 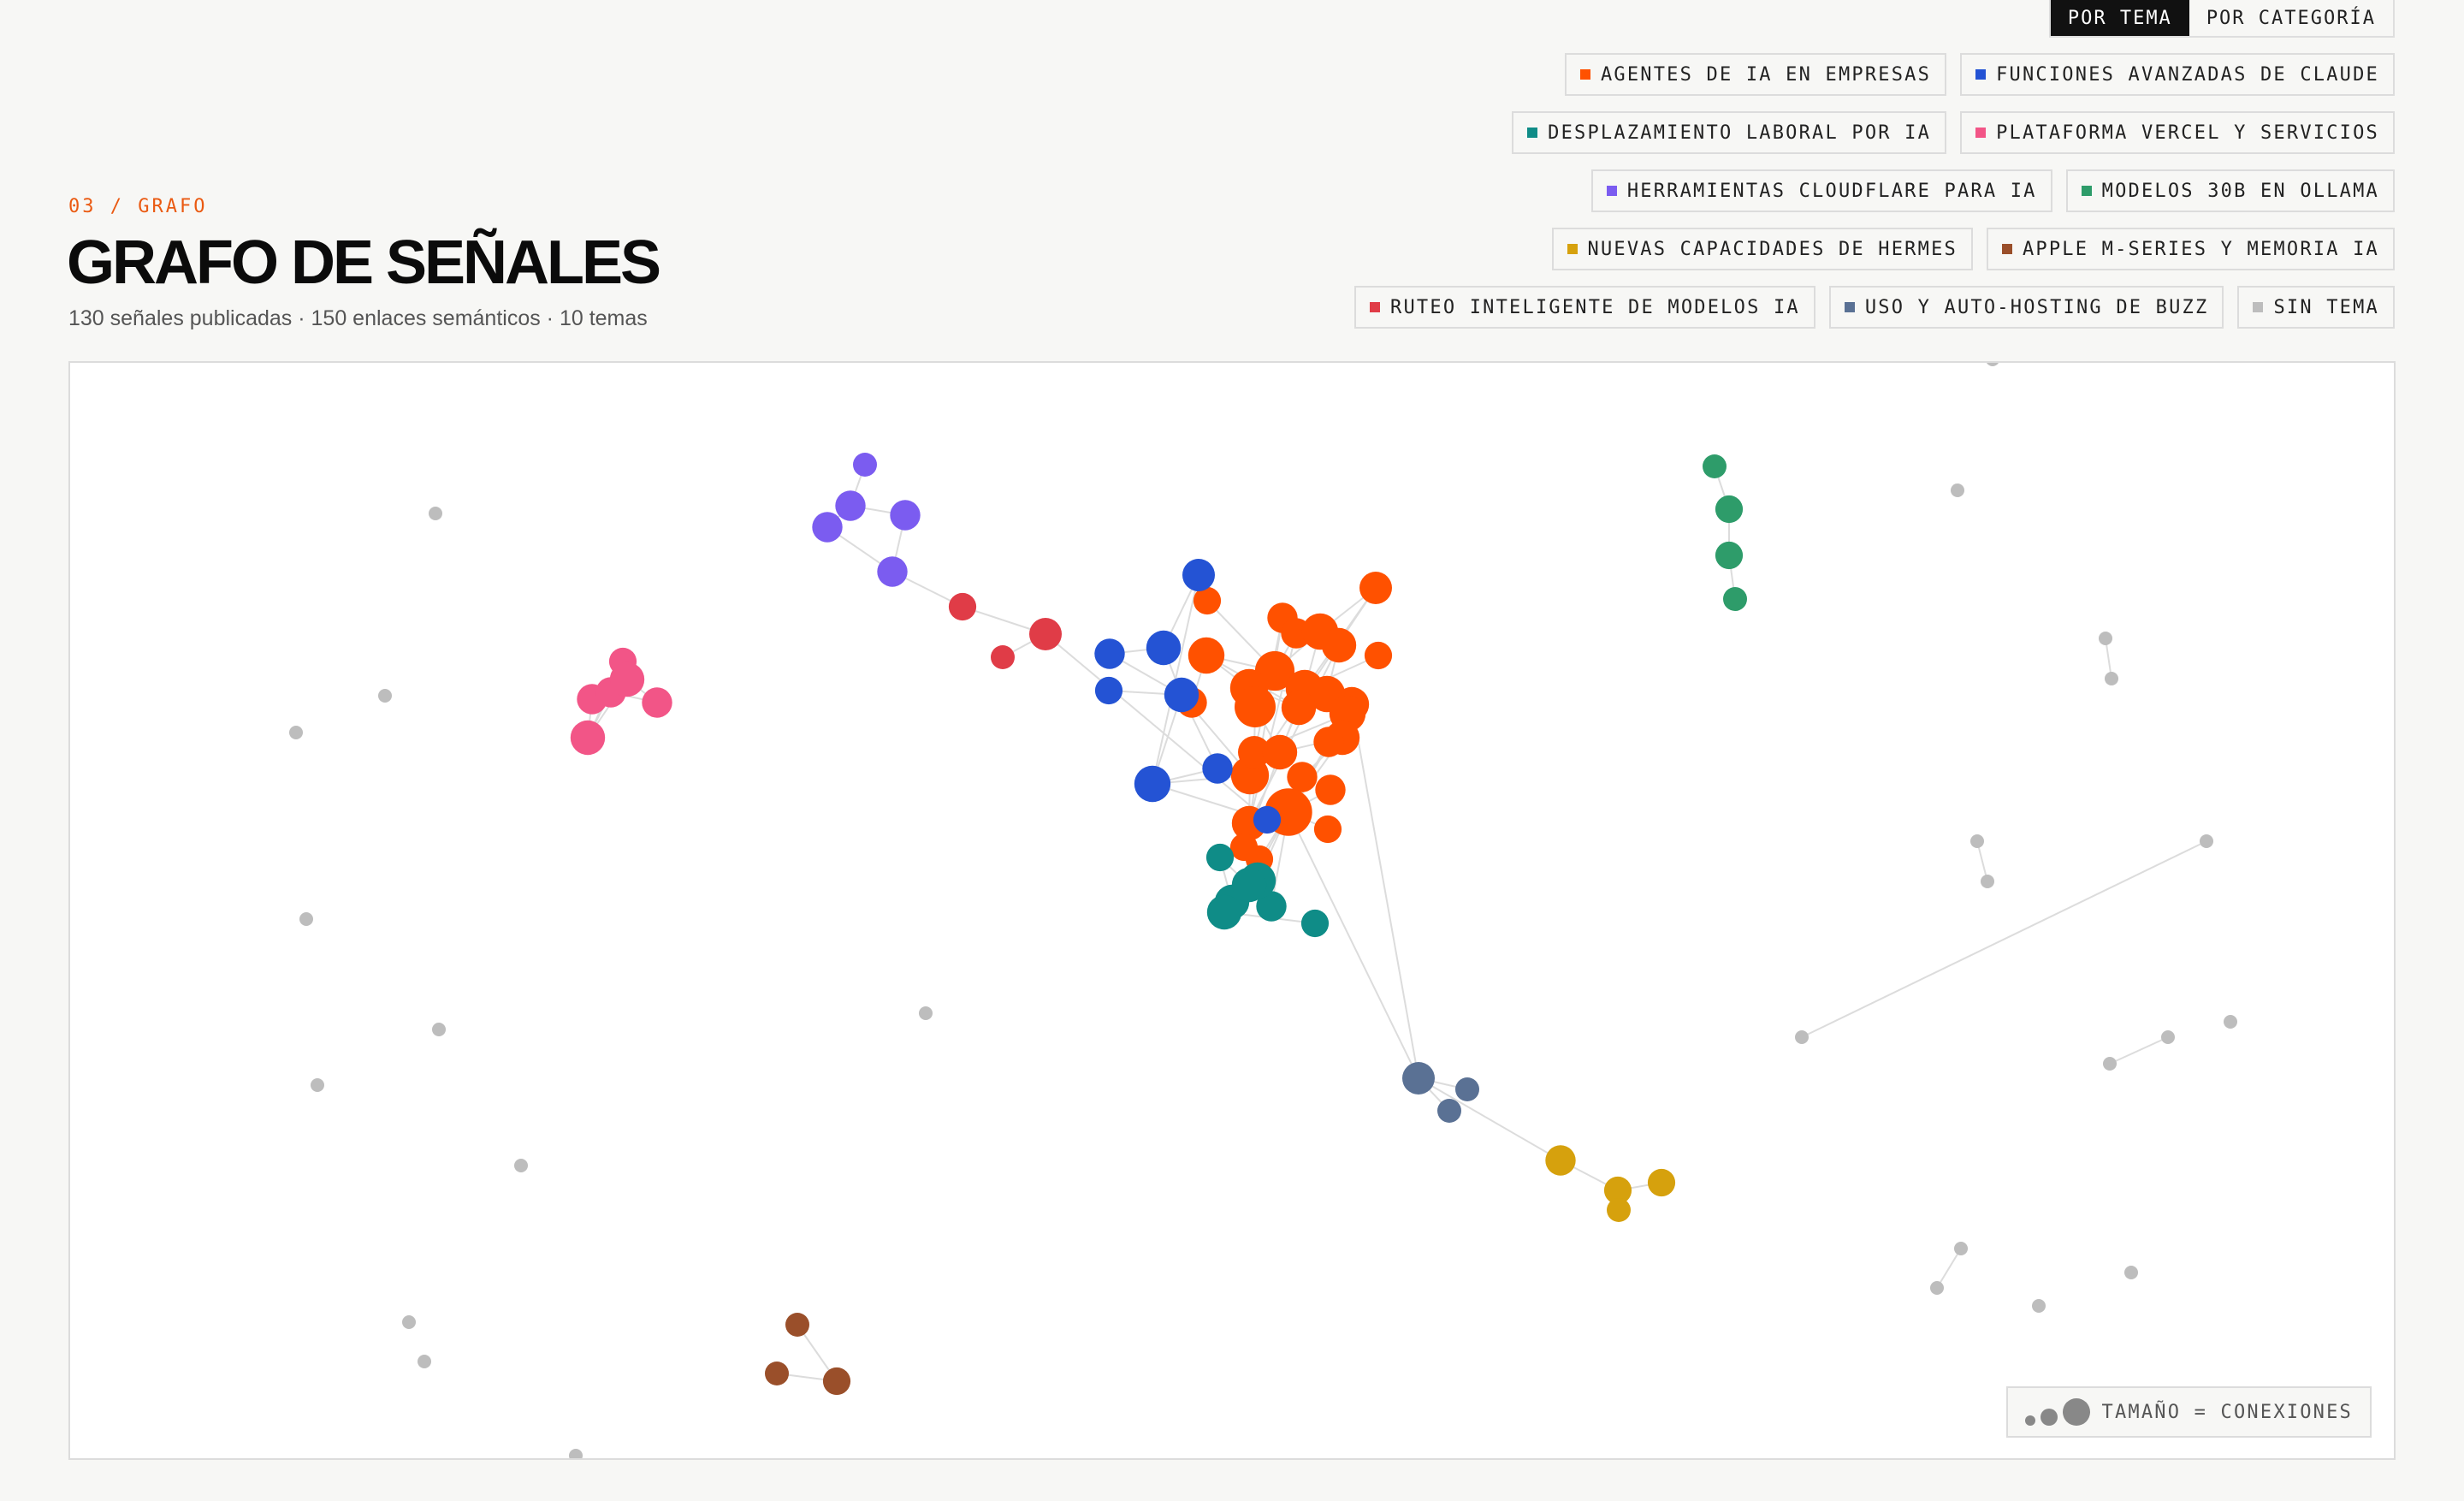 I want to click on legend-chip-buzz: USO Y AUTO-HOSTING DE BUZZ, so click(x=2026, y=307).